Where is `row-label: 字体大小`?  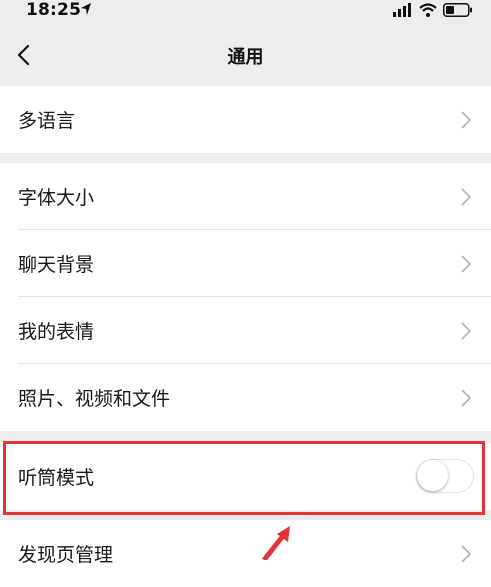 row-label: 字体大小 is located at coordinates (56, 198).